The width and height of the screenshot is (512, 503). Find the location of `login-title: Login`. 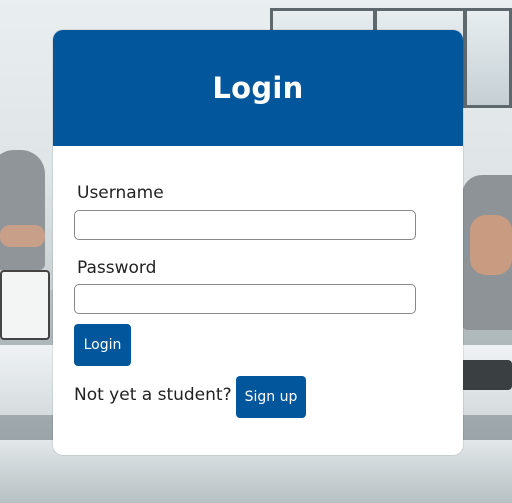

login-title: Login is located at coordinates (258, 88).